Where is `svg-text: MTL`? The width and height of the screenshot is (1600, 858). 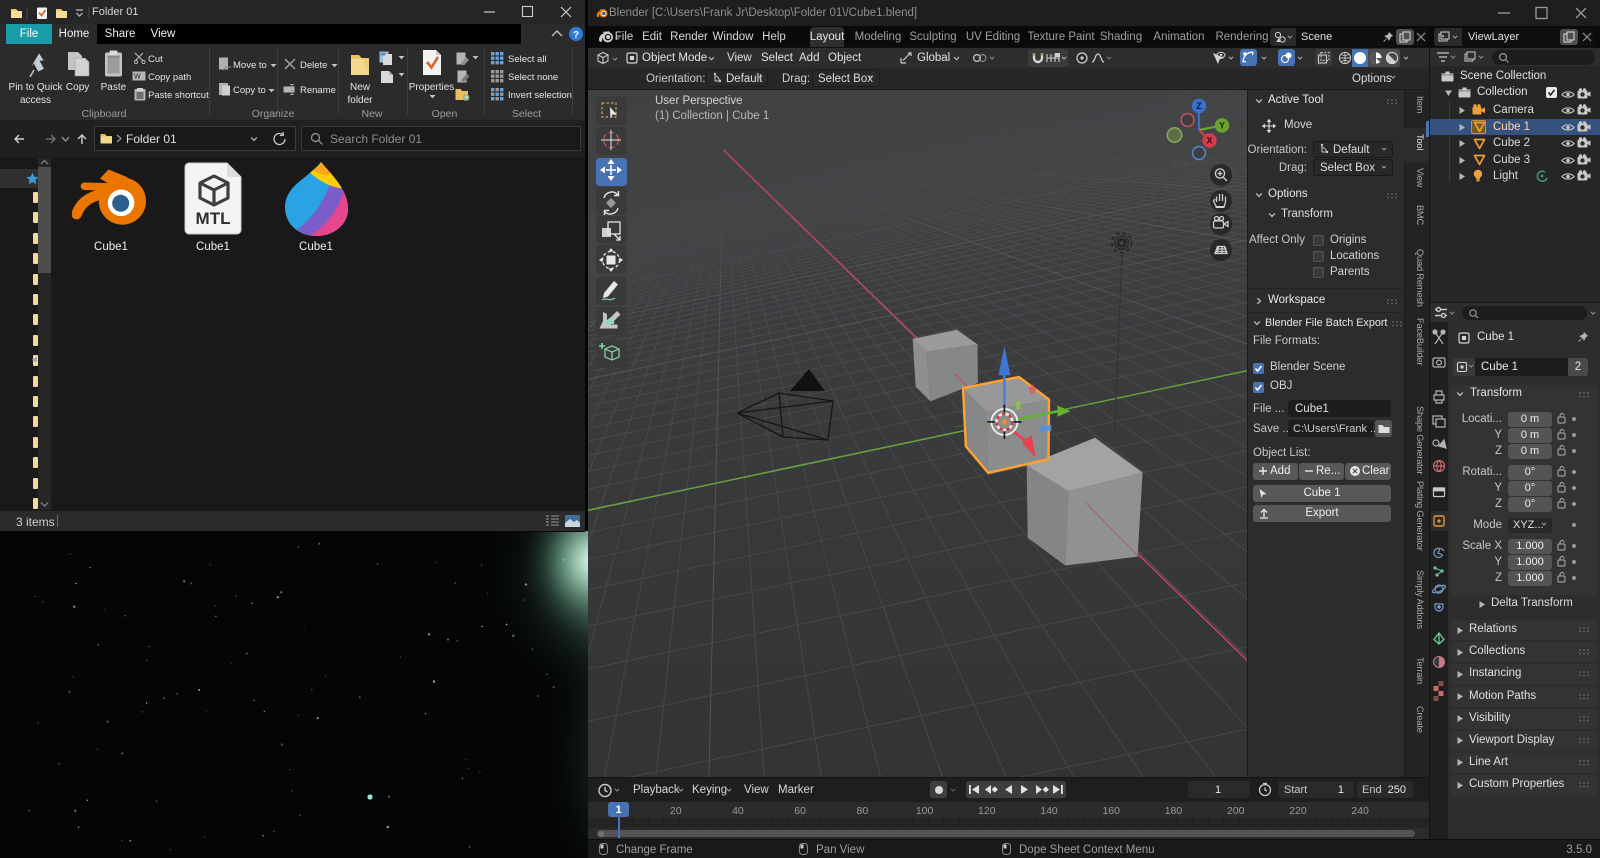 svg-text: MTL is located at coordinates (213, 218).